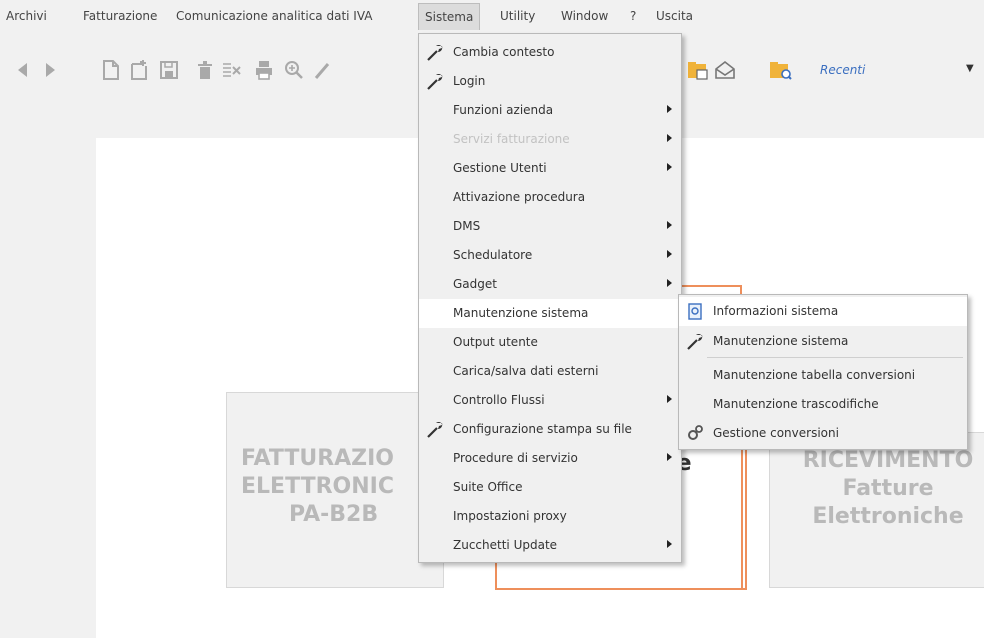 This screenshot has width=984, height=638. I want to click on tile-ricevimento-fatture: RICEVIMENTO Fatture Elettroniche, so click(876, 510).